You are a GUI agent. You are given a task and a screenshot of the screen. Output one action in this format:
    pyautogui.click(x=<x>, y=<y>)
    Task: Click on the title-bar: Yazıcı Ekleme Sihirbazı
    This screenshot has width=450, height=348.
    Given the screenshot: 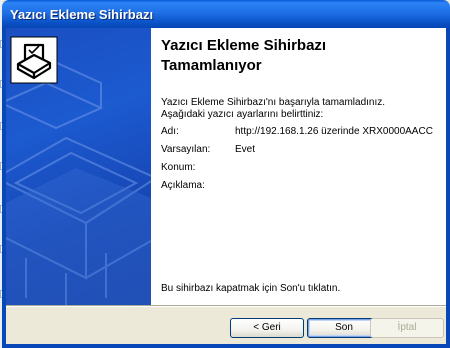 What is the action you would take?
    pyautogui.click(x=226, y=14)
    